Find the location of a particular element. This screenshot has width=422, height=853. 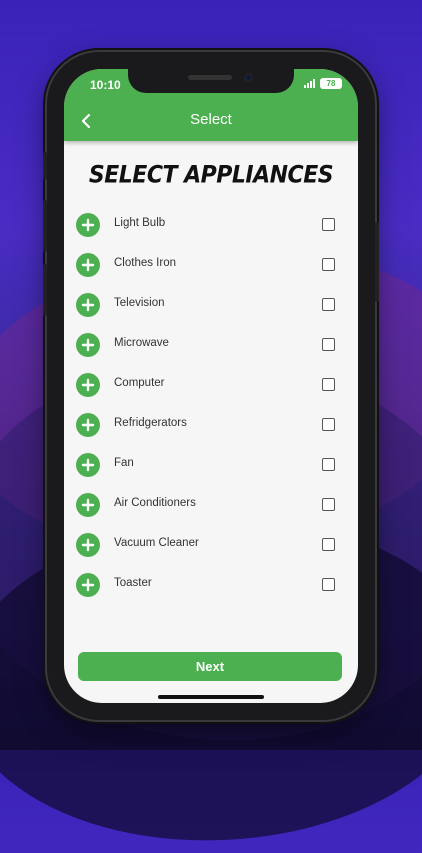

camera is located at coordinates (248, 77).